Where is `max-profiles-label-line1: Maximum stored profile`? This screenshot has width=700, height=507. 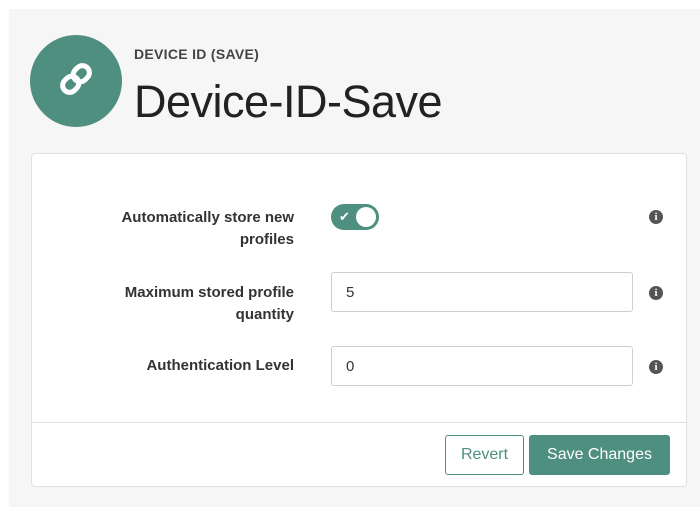 max-profiles-label-line1: Maximum stored profile is located at coordinates (209, 292).